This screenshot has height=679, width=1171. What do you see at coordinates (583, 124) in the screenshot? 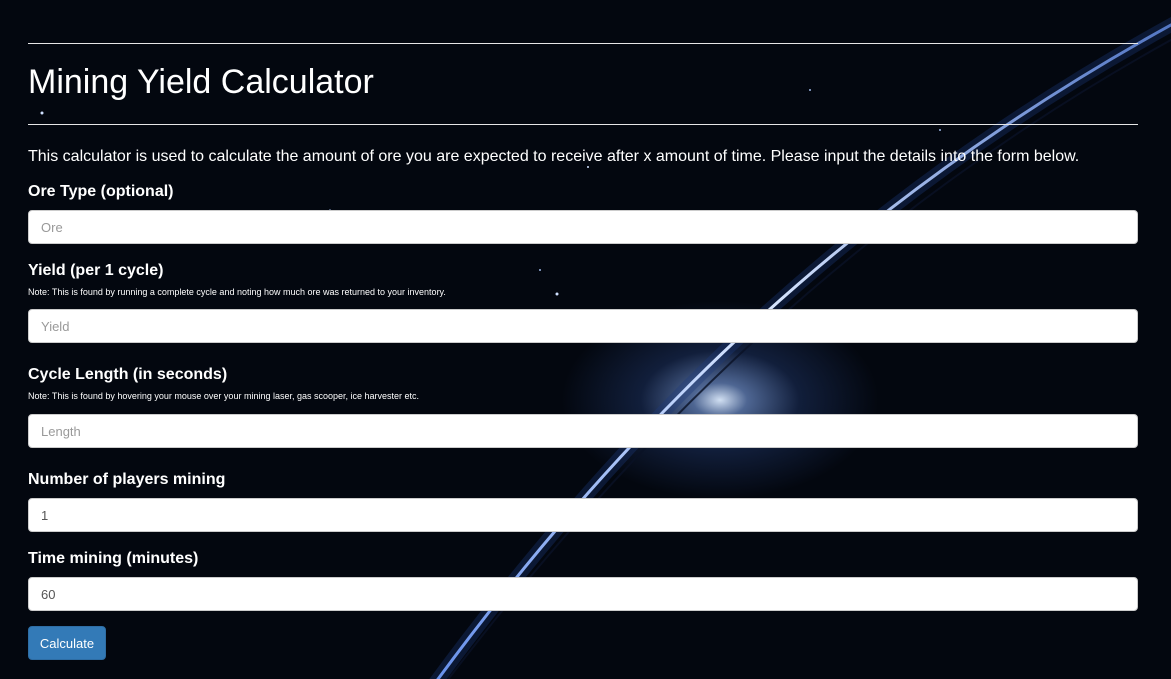
I see `title-divider` at bounding box center [583, 124].